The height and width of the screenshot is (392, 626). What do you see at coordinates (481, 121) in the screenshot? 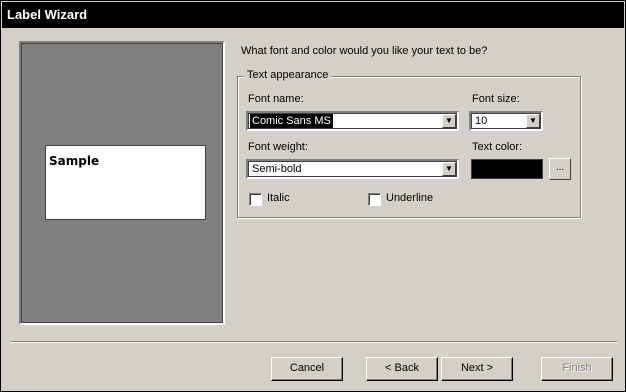
I see `font-size-value: 10` at bounding box center [481, 121].